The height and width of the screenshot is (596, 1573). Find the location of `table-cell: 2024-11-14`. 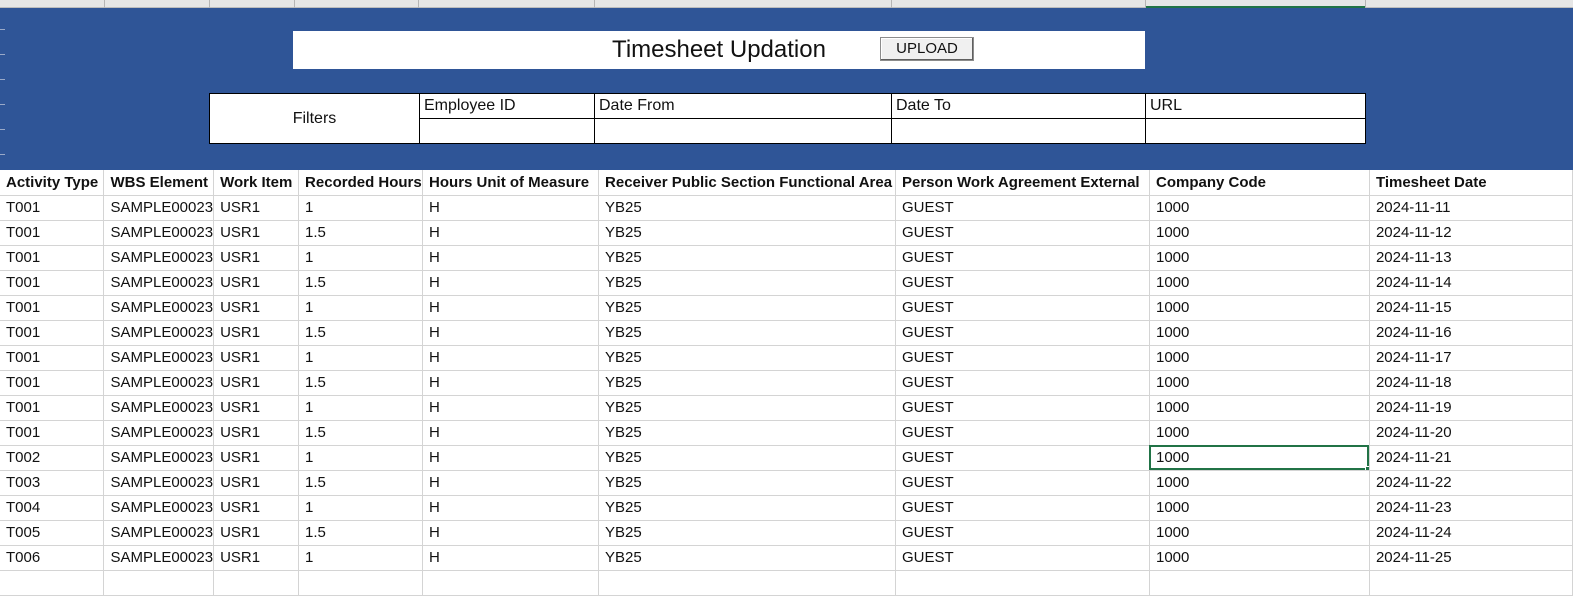

table-cell: 2024-11-14 is located at coordinates (1471, 283).